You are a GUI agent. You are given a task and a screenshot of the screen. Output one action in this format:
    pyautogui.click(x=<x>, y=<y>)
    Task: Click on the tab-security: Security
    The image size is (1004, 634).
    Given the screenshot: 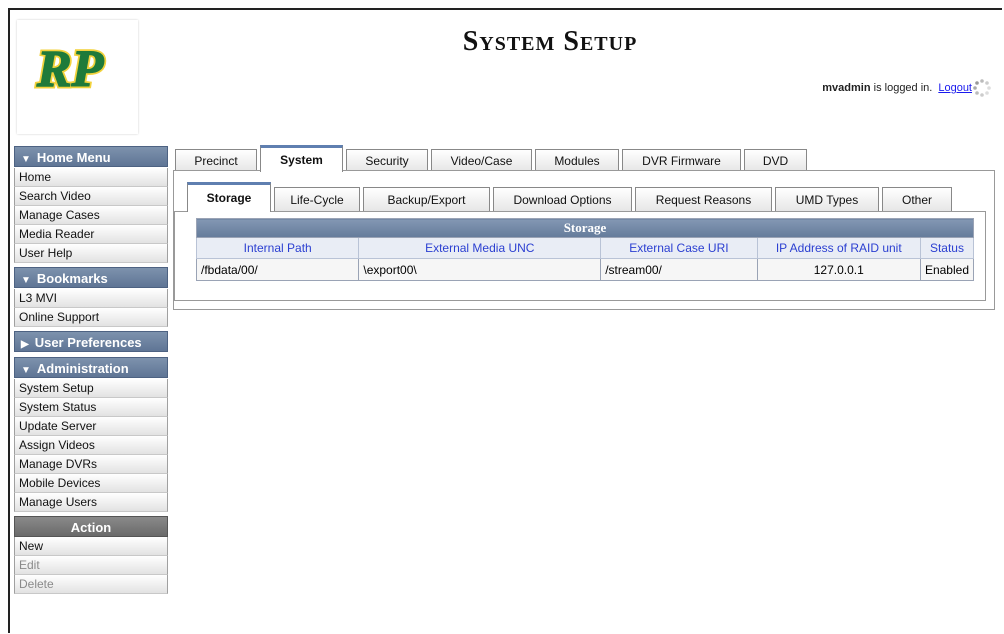 What is the action you would take?
    pyautogui.click(x=387, y=160)
    